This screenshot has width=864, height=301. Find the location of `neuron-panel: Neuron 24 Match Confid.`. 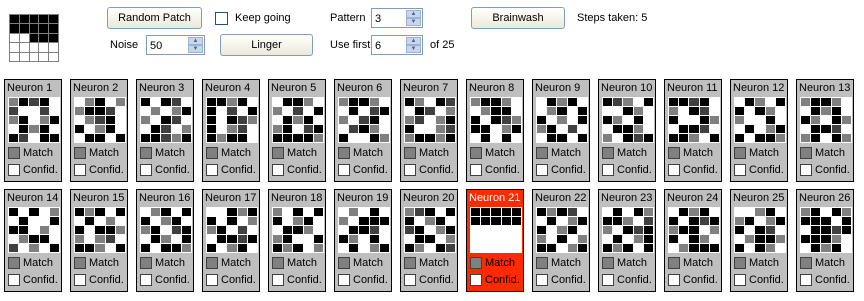

neuron-panel: Neuron 24 Match Confid. is located at coordinates (693, 240).